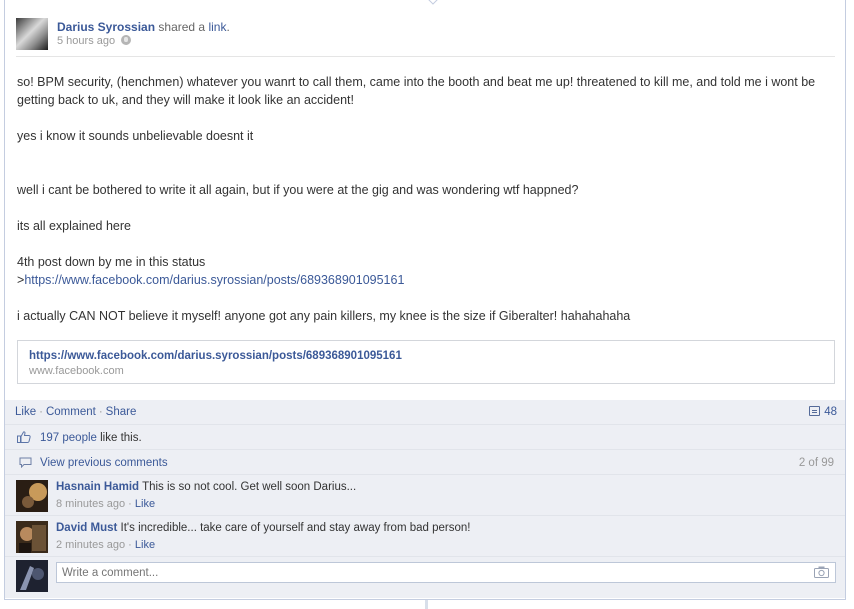 The height and width of the screenshot is (609, 854). I want to click on camera-icon, so click(821, 572).